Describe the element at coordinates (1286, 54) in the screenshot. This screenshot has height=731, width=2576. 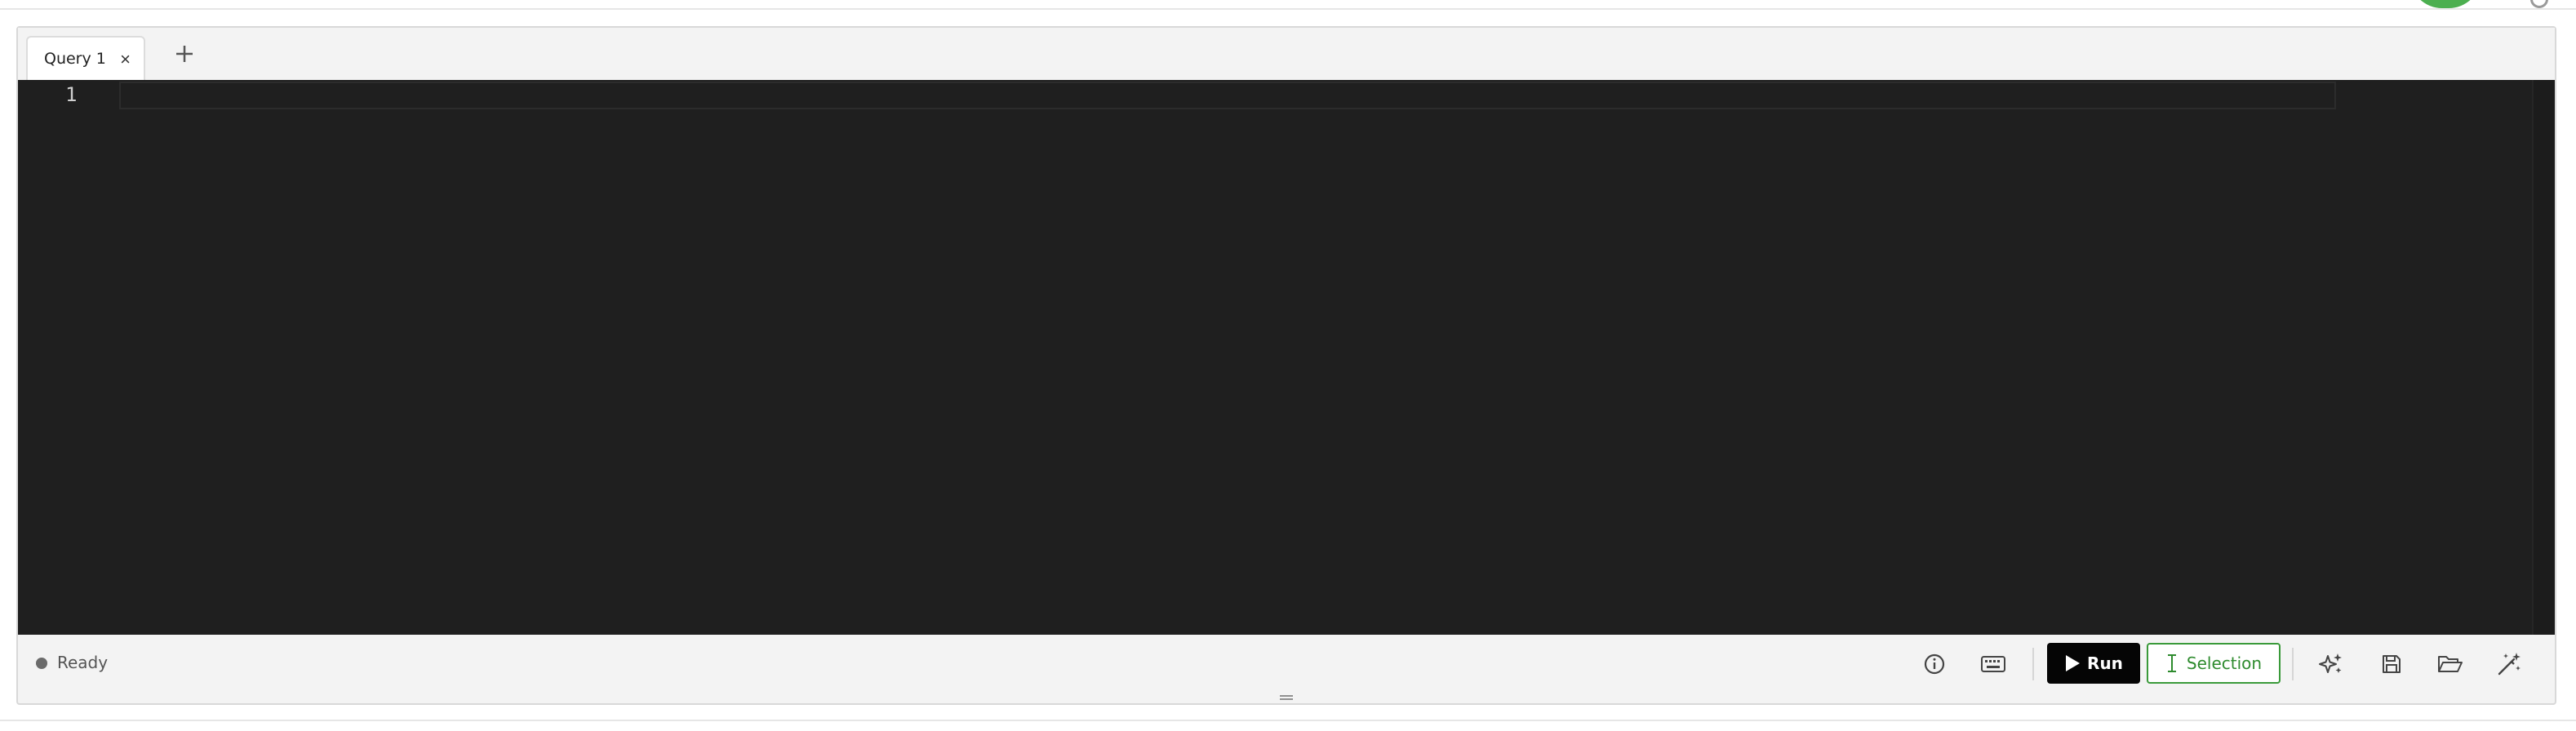
I see `tab-bar: Query 1 ×` at that location.